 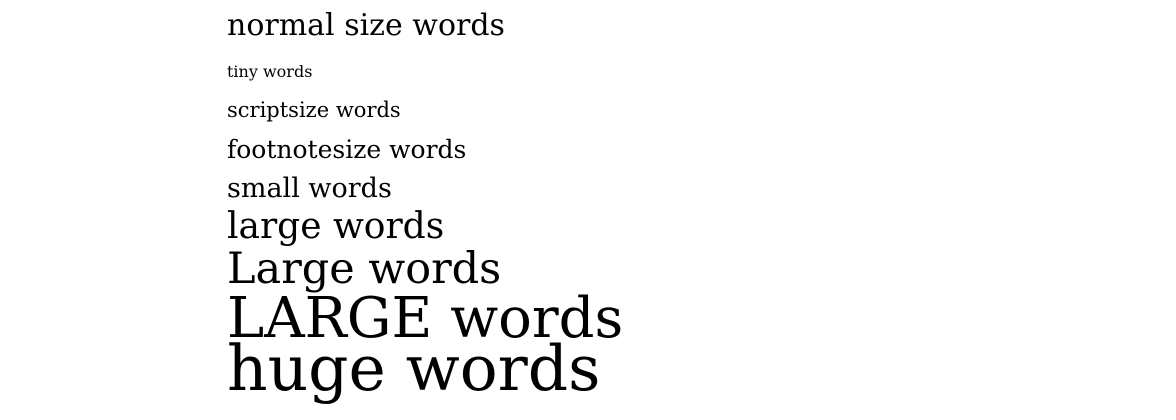 What do you see at coordinates (336, 226) in the screenshot?
I see `large-text: large words` at bounding box center [336, 226].